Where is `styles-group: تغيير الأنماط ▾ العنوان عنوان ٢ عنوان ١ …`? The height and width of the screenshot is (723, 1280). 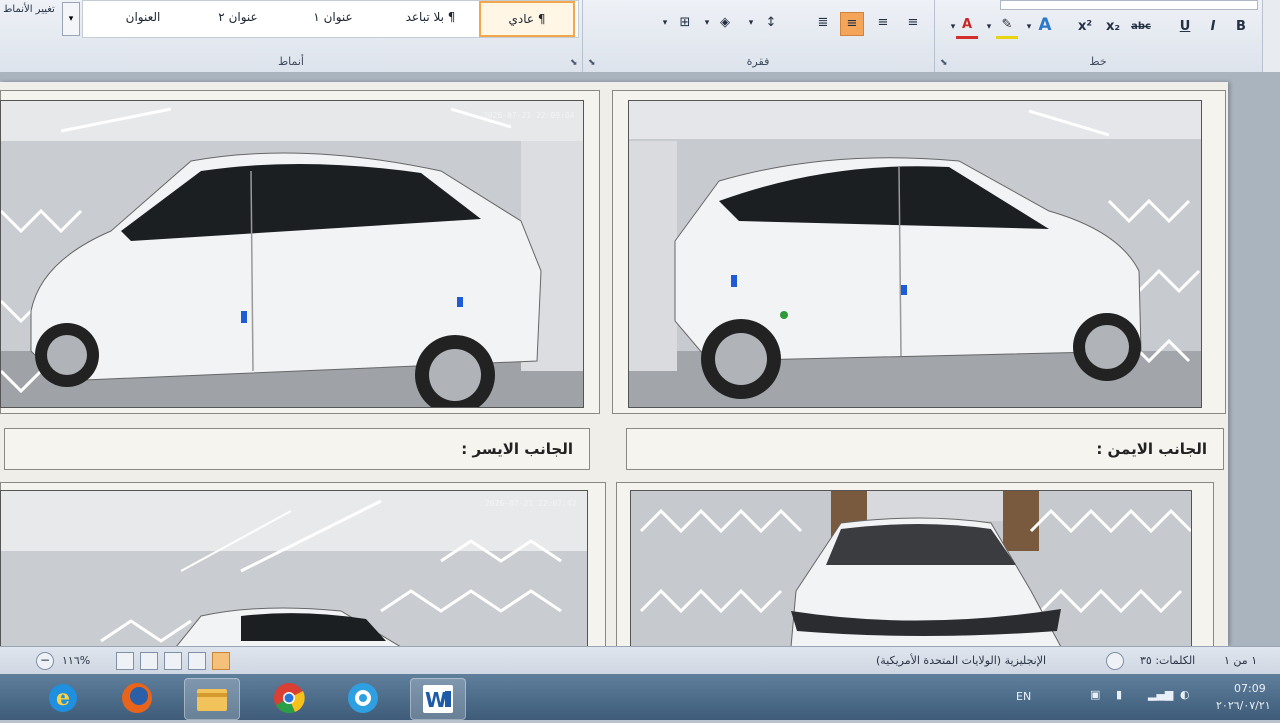 styles-group: تغيير الأنماط ▾ العنوان عنوان ٢ عنوان ١ … is located at coordinates (291, 36).